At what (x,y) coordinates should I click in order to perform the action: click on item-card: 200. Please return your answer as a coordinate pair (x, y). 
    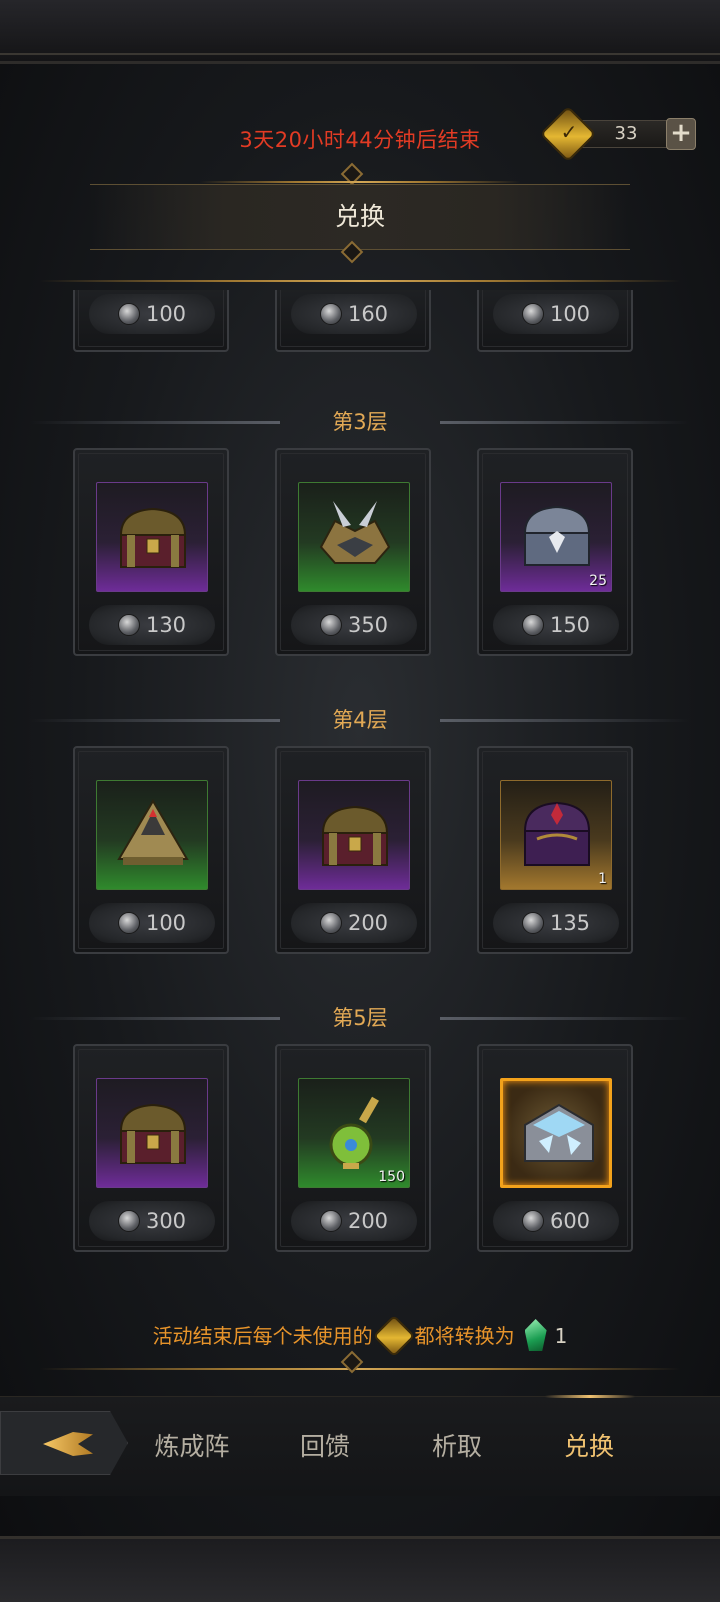
    Looking at the image, I should click on (353, 850).